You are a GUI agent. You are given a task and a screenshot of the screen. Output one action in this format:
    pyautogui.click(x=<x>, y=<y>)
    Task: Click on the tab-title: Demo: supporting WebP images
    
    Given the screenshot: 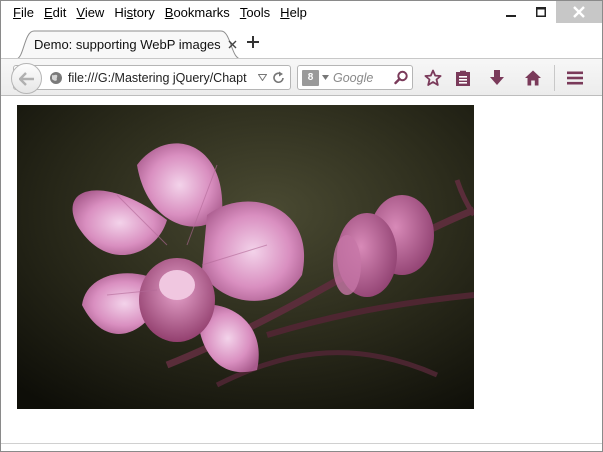 What is the action you would take?
    pyautogui.click(x=127, y=44)
    